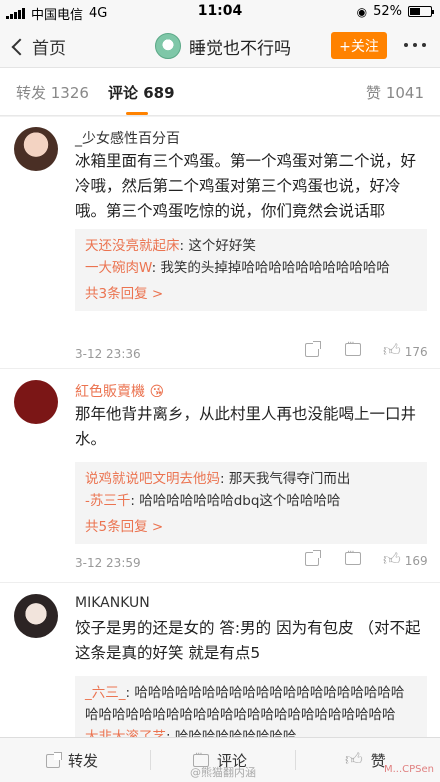  Describe the element at coordinates (132, 246) in the screenshot. I see `reply-author: 天还没亮就起床` at that location.